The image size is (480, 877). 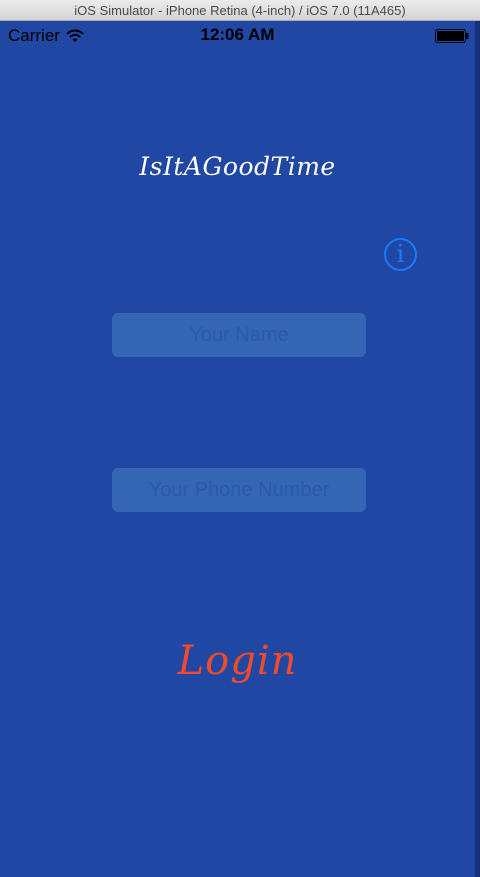 I want to click on app-title: IsItAGoodTime, so click(x=237, y=166).